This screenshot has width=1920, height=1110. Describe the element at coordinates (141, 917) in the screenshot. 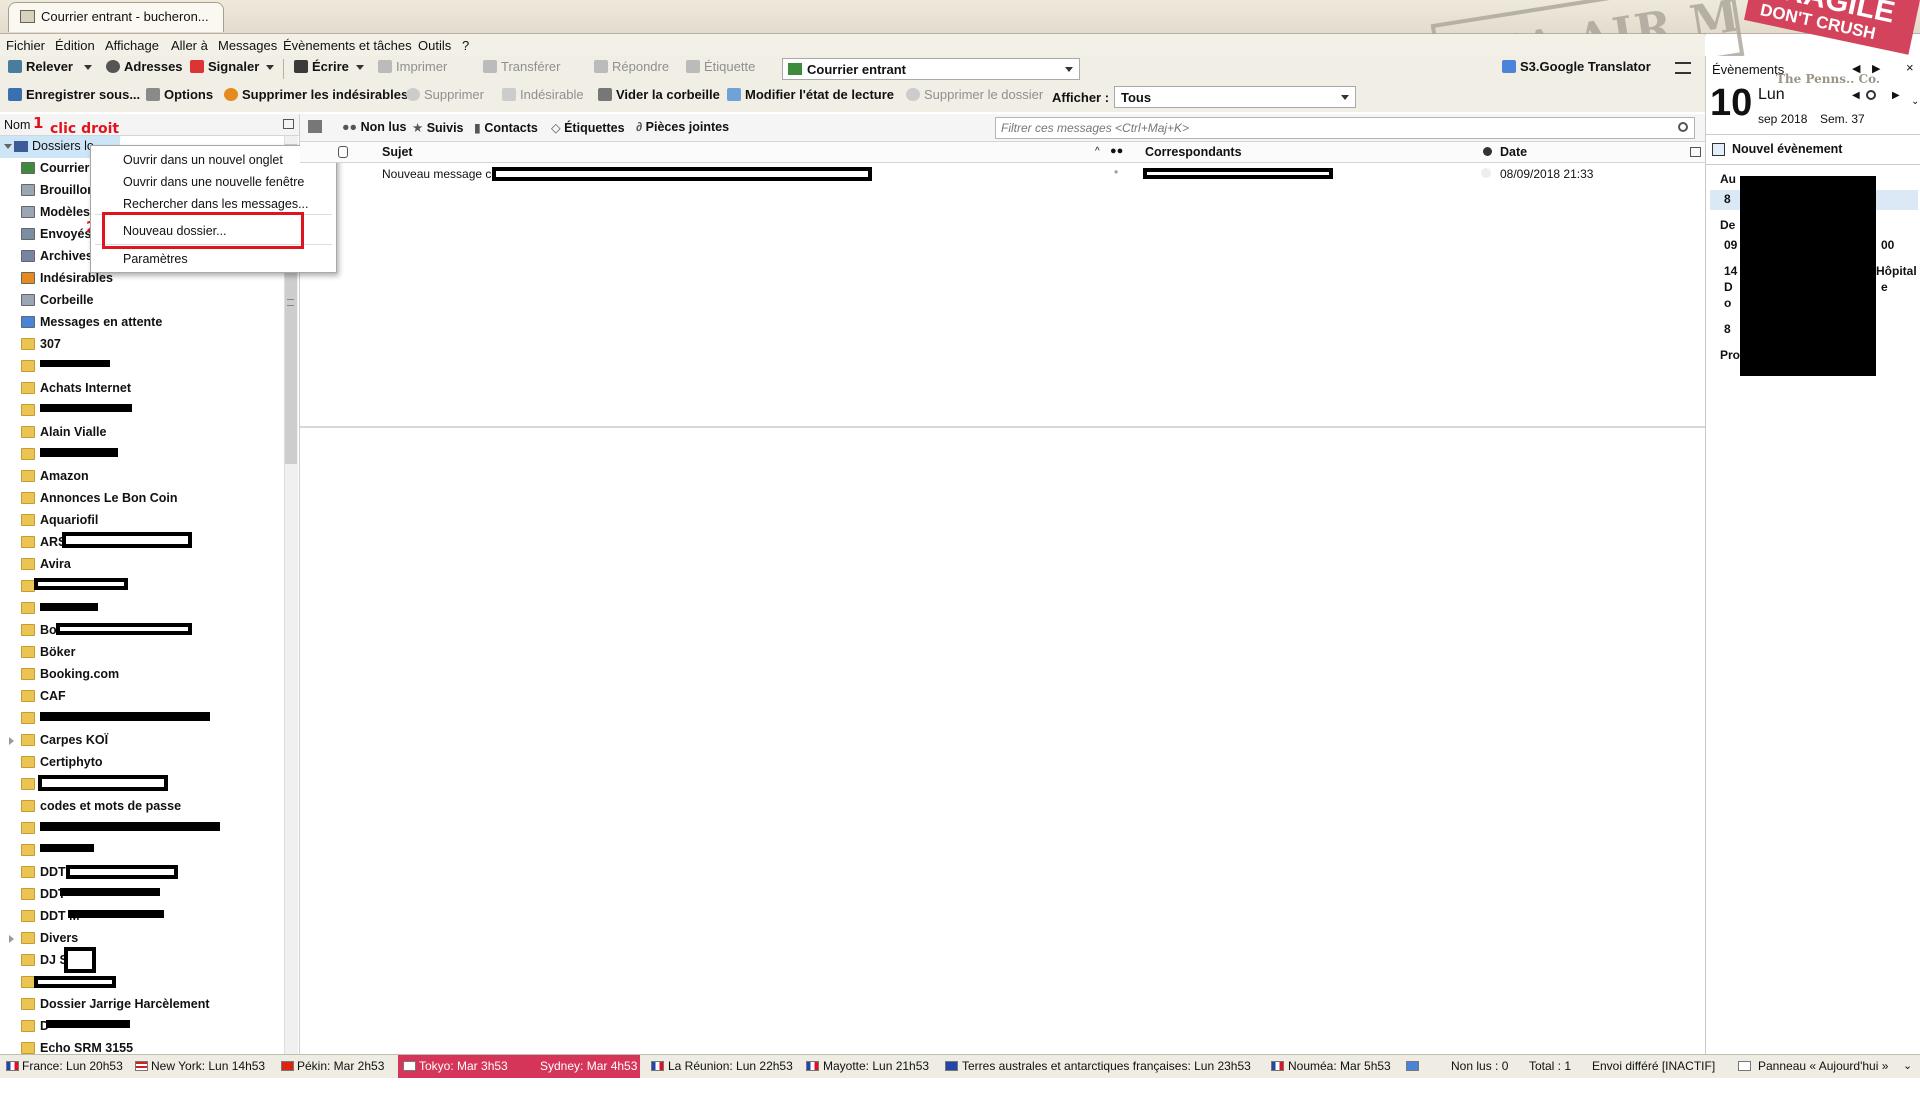

I see `folder-item: DDT M` at that location.